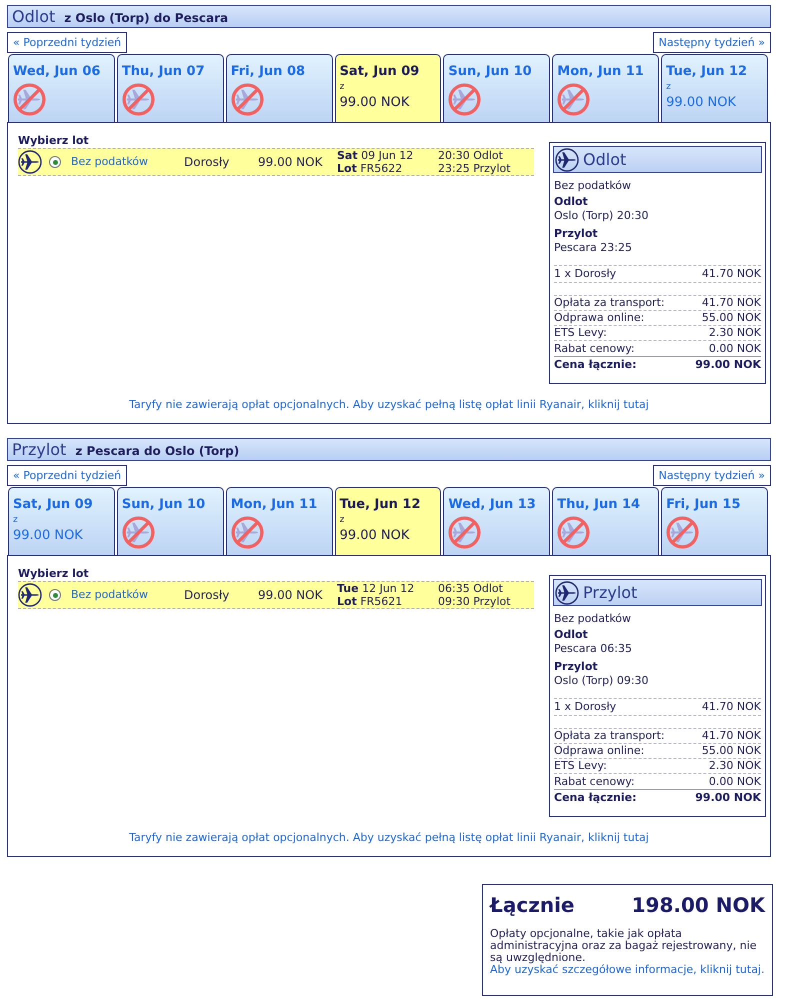 The width and height of the screenshot is (786, 999). I want to click on departure-time: 20:30 Odlot, so click(471, 155).